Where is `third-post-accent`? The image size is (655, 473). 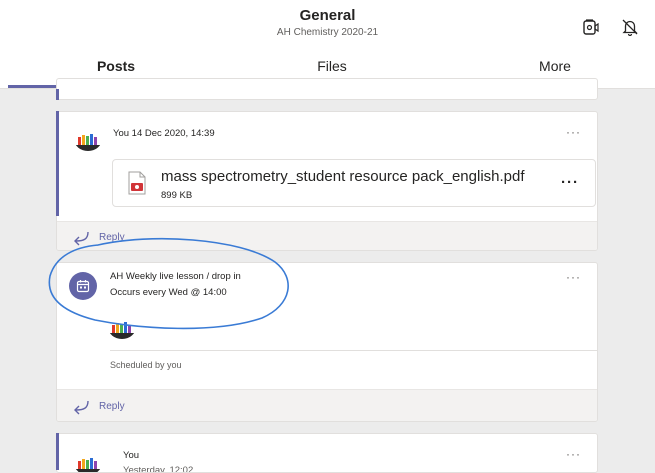 third-post-accent is located at coordinates (57, 451).